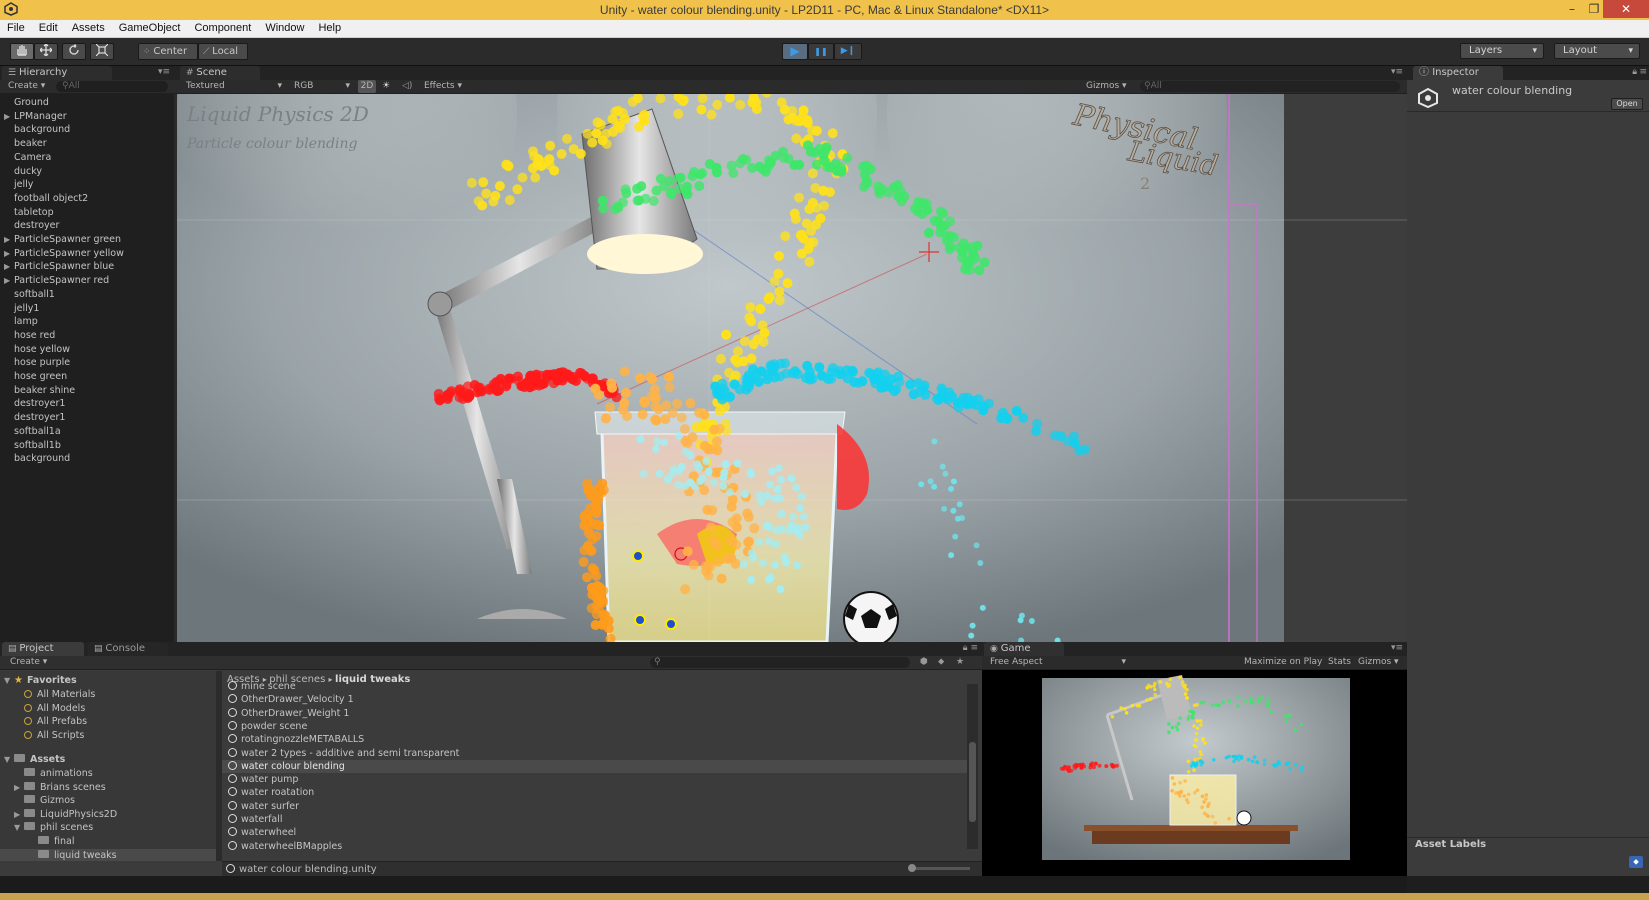 Image resolution: width=1649 pixels, height=900 pixels. What do you see at coordinates (594, 739) in the screenshot?
I see `file-item: rotatingnozzleMETABALLS` at bounding box center [594, 739].